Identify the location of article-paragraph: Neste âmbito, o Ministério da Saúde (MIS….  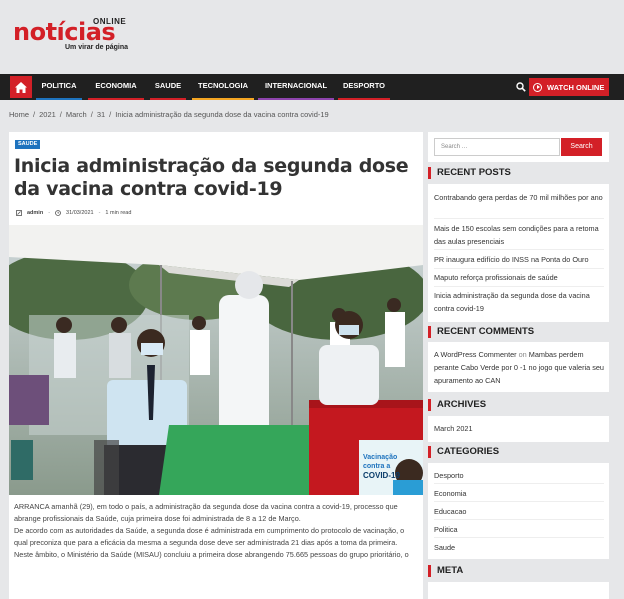
(211, 554).